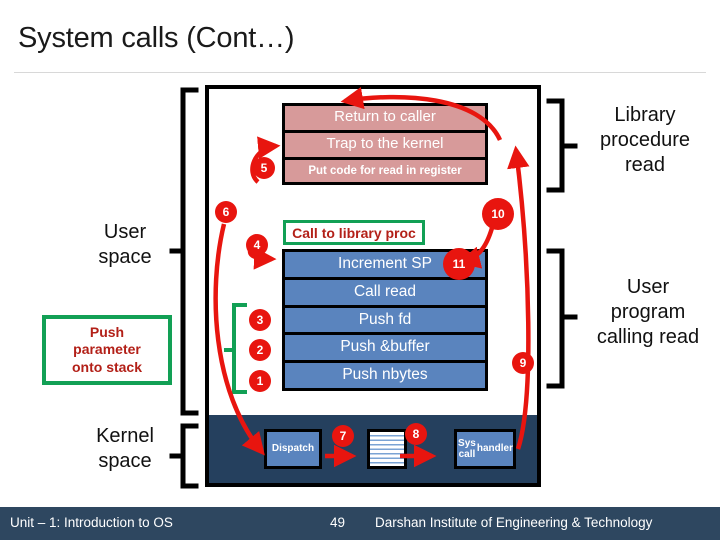 The width and height of the screenshot is (720, 540). I want to click on label-library-line3: read, so click(645, 165).